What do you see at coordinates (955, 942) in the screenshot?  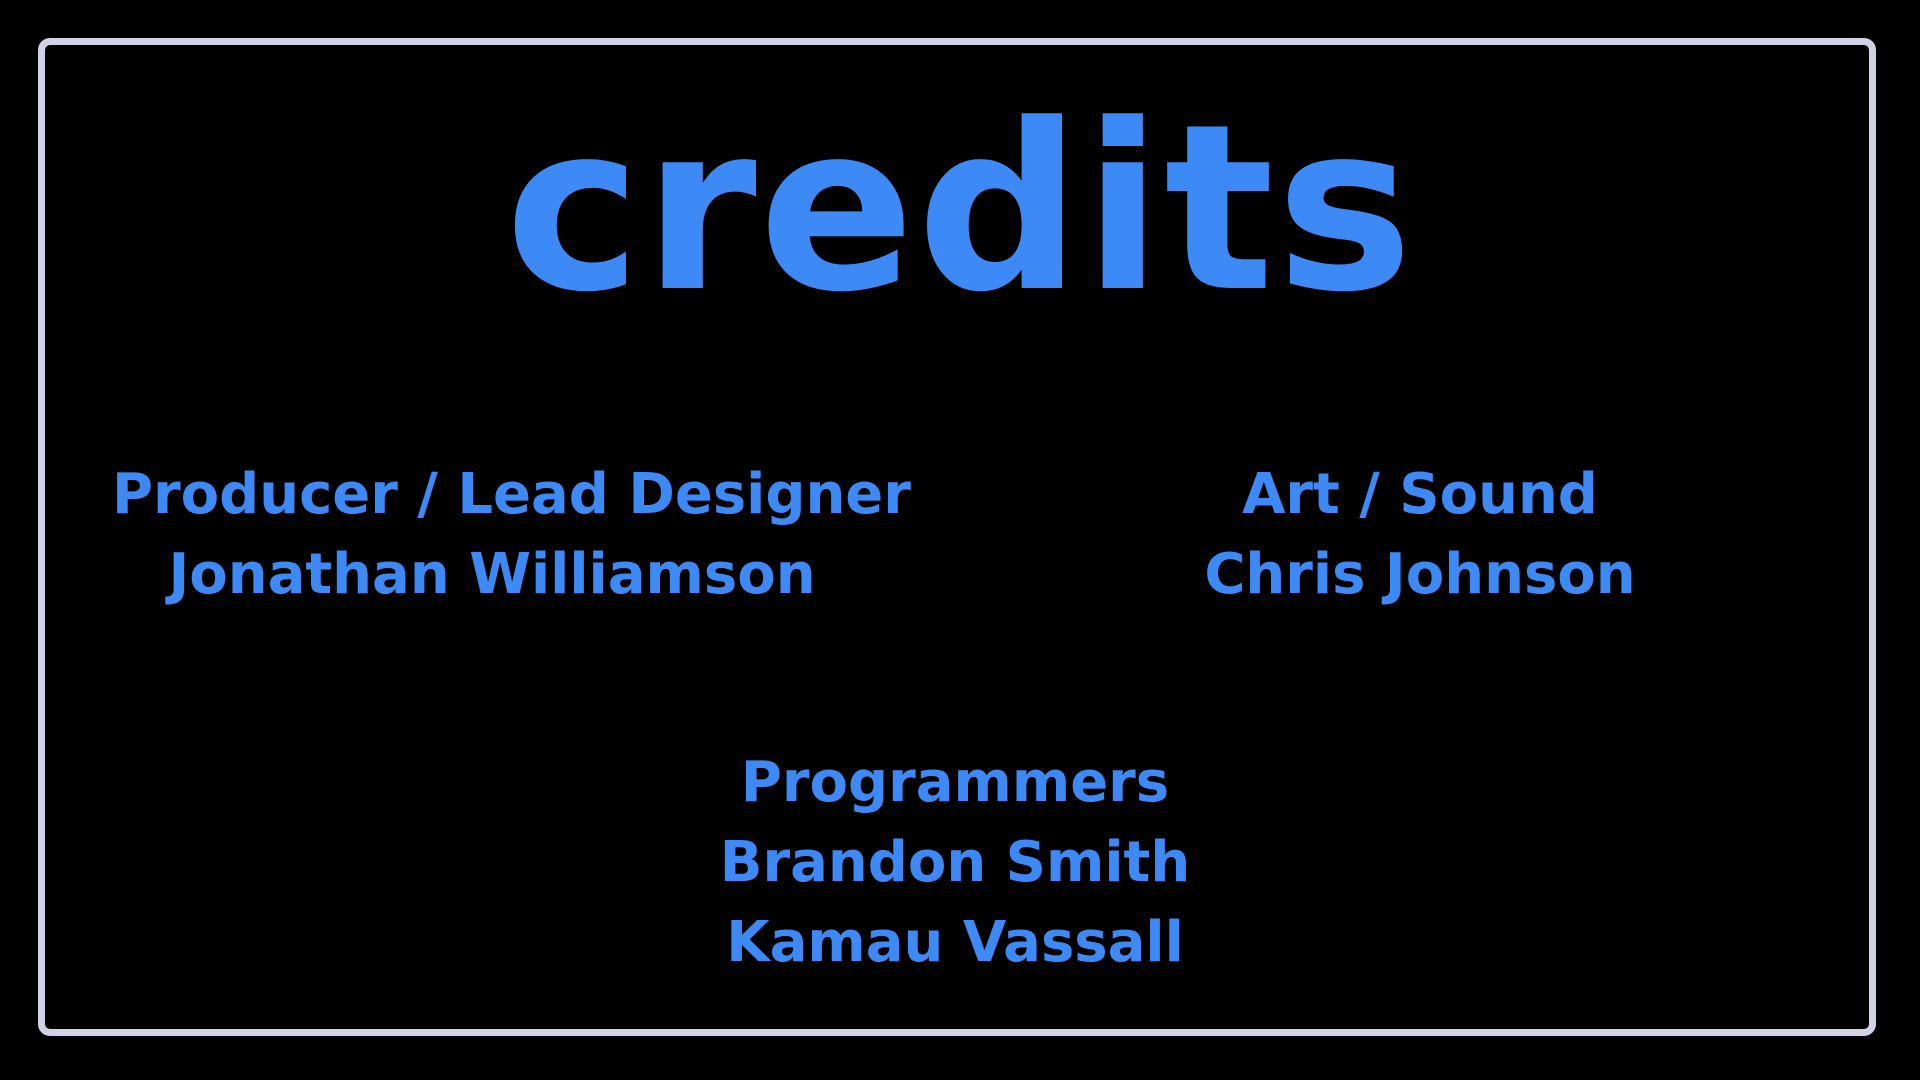 I see `credit-name: Kamau Vassall` at bounding box center [955, 942].